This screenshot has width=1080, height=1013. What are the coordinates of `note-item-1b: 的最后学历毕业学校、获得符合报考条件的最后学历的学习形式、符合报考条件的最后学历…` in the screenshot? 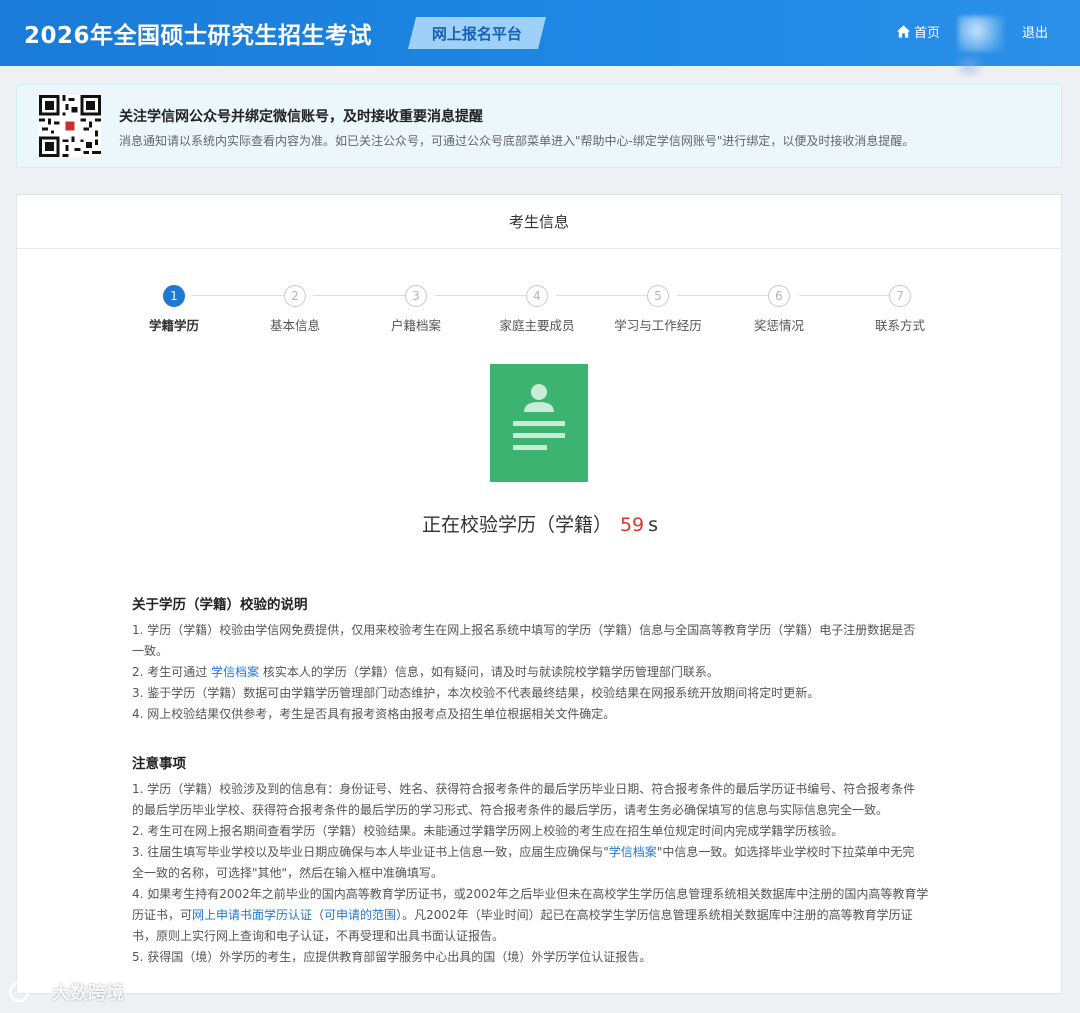 It's located at (510, 810).